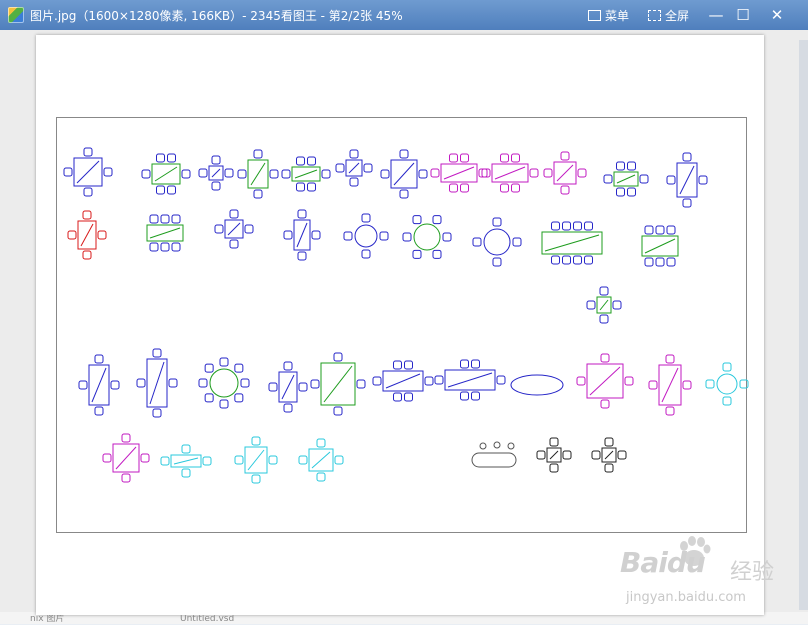  I want to click on scrollbar, so click(803, 325).